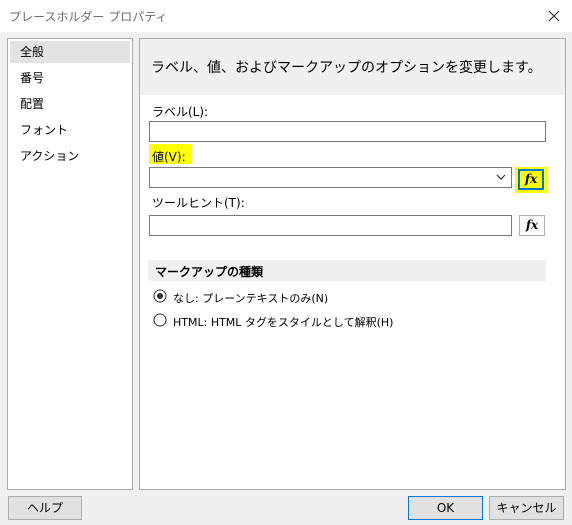 This screenshot has width=572, height=525. What do you see at coordinates (70, 52) in the screenshot?
I see `nav-item-general: 全般` at bounding box center [70, 52].